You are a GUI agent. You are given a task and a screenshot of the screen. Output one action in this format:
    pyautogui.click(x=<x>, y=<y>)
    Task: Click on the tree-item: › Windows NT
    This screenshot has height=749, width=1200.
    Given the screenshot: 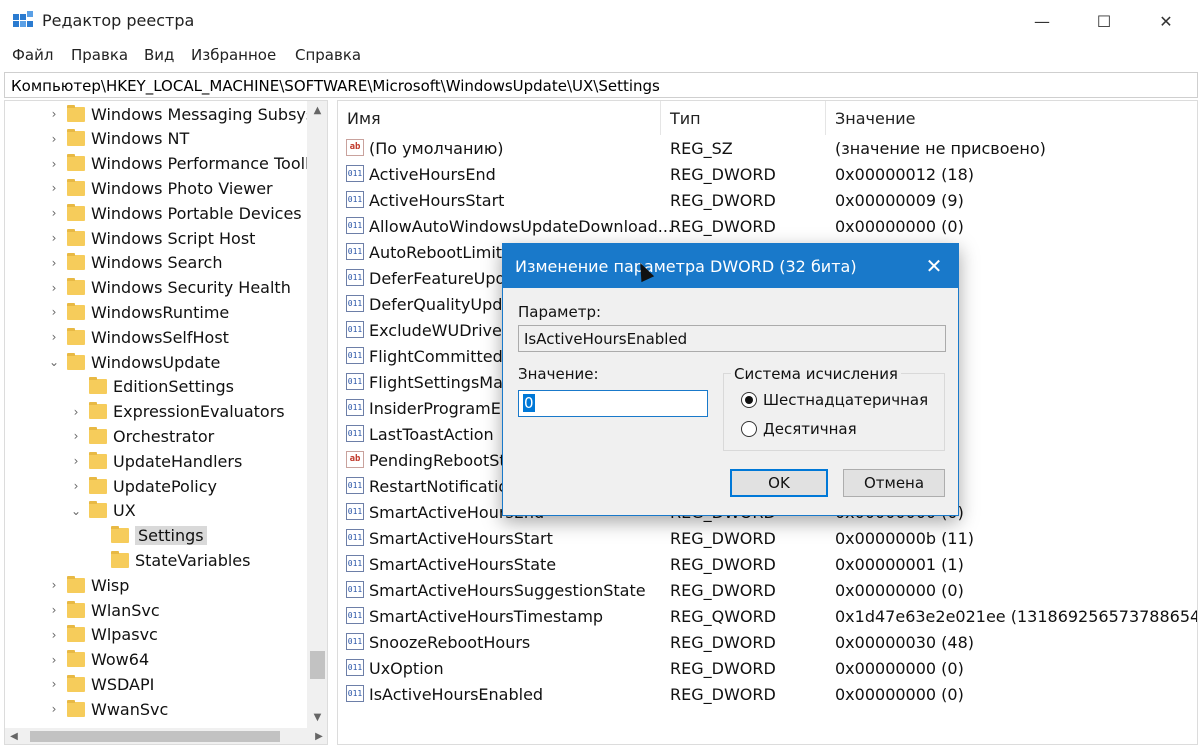 What is the action you would take?
    pyautogui.click(x=118, y=139)
    